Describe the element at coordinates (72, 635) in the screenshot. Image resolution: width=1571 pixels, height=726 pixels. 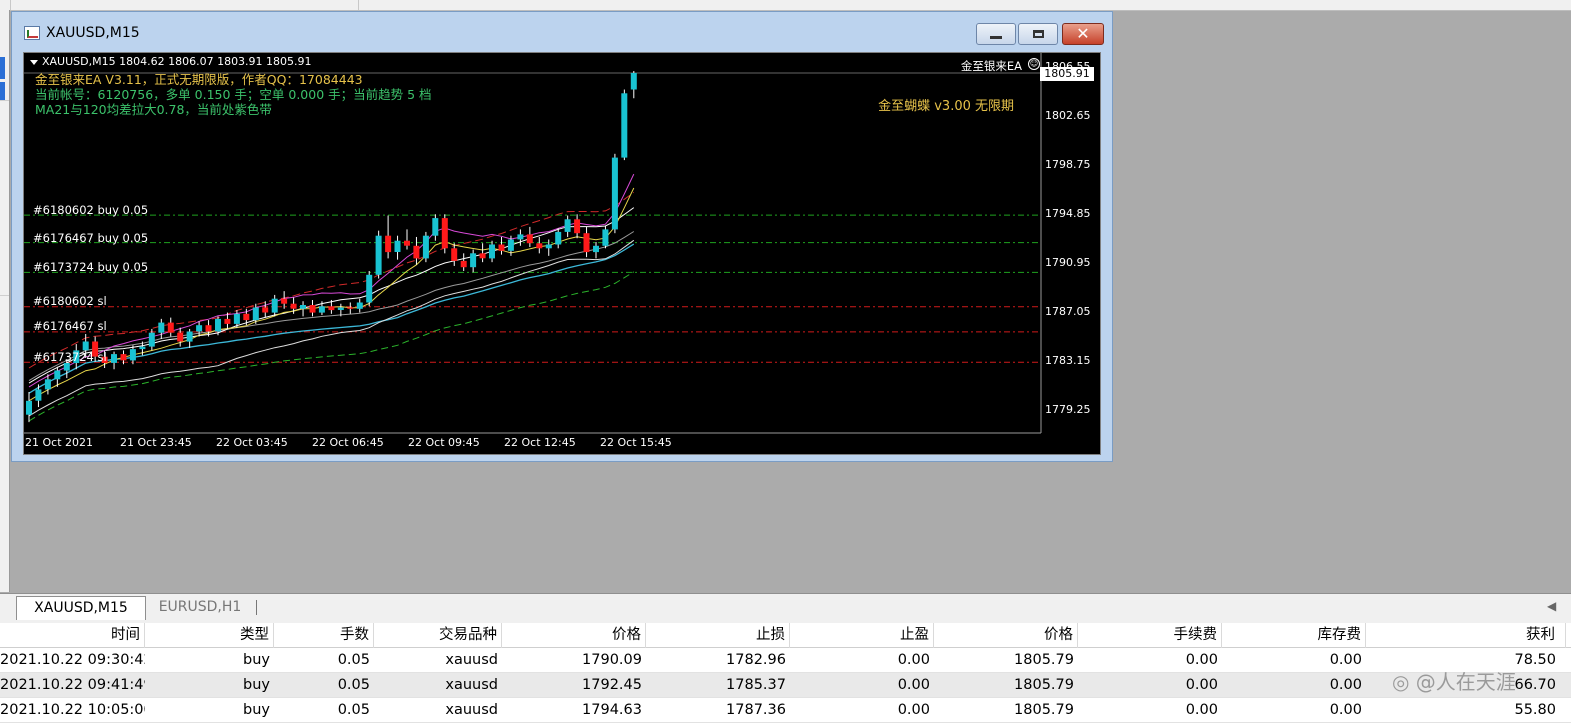
I see `column-header: 时间` at that location.